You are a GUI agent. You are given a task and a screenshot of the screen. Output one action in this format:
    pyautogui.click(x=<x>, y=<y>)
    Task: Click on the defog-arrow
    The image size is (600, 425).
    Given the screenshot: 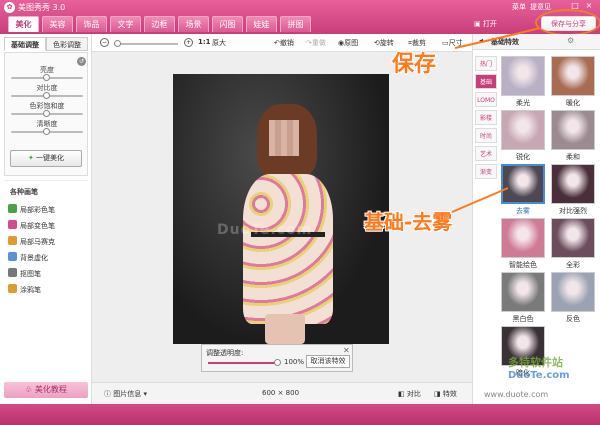 What is the action you would take?
    pyautogui.click(x=480, y=200)
    